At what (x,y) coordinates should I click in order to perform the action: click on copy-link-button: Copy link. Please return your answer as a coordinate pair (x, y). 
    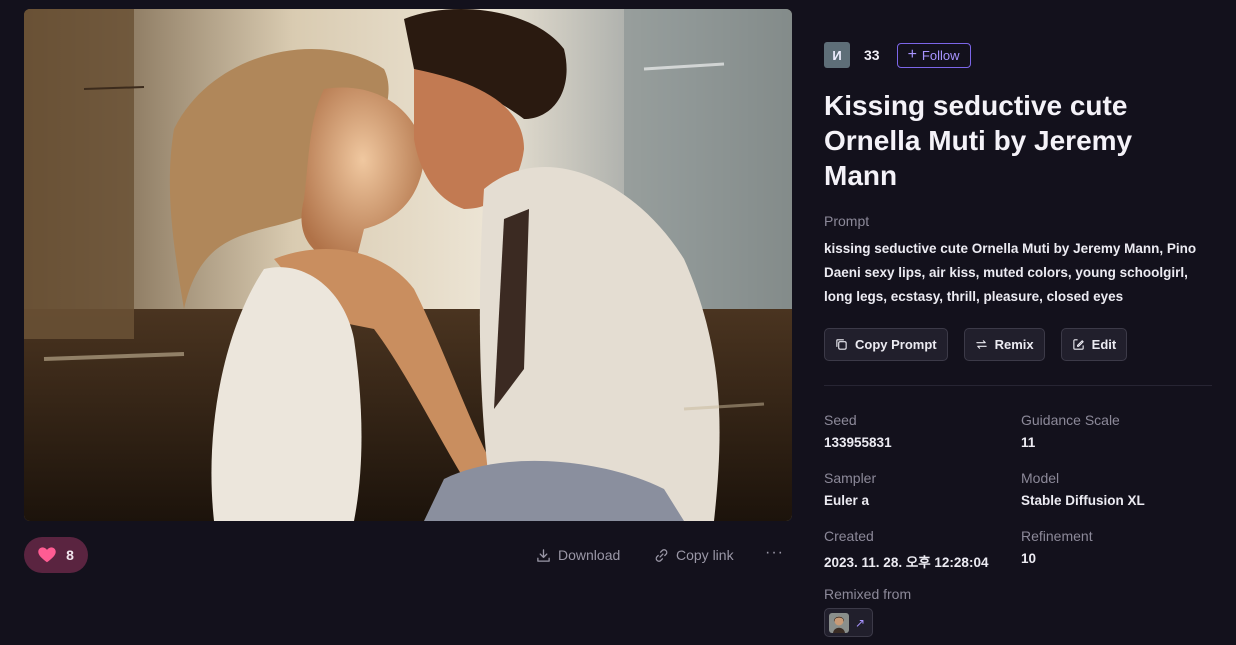
    Looking at the image, I should click on (694, 555).